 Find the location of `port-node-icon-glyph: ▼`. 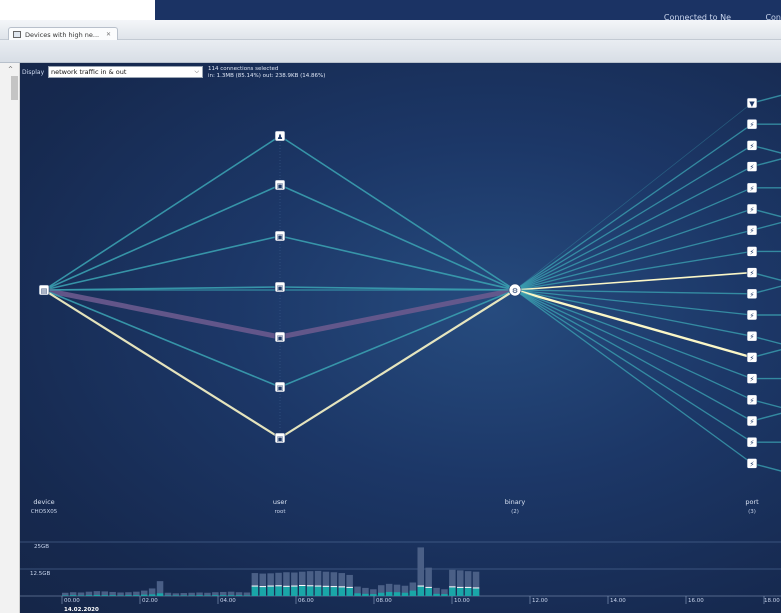

port-node-icon-glyph: ▼ is located at coordinates (752, 104).